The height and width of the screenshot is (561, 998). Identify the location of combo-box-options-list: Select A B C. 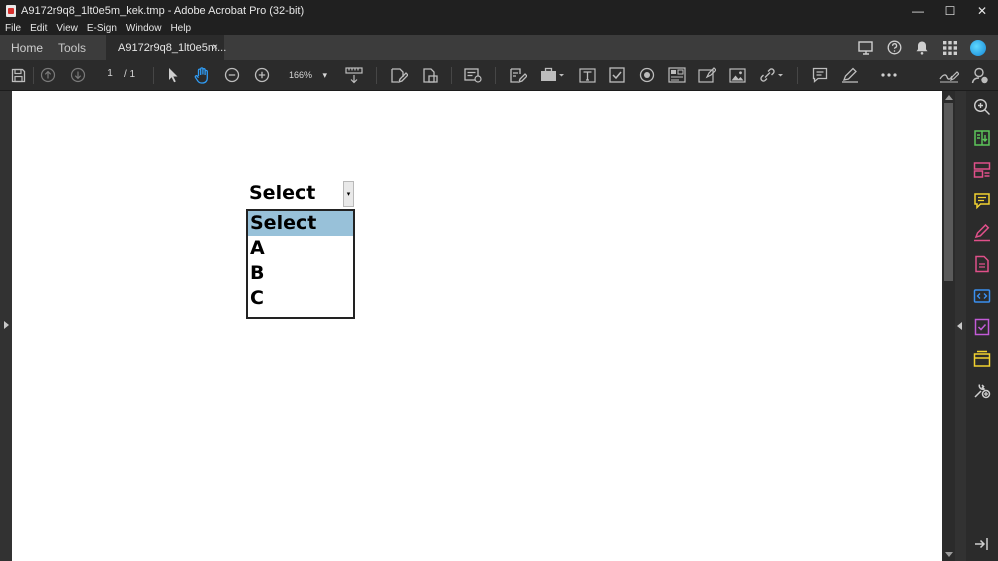
(300, 264).